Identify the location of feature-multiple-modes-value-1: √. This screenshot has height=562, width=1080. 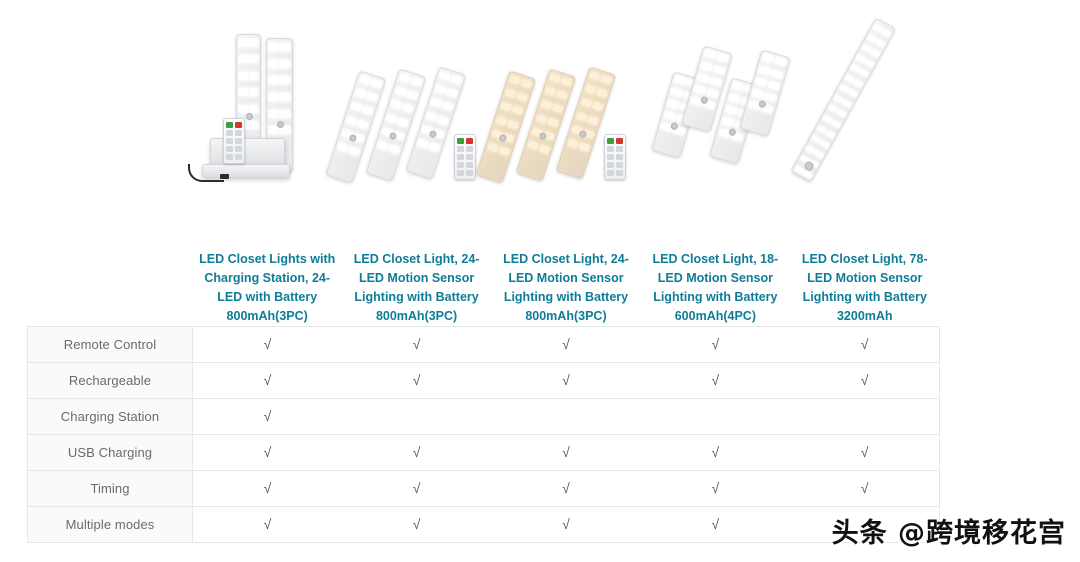
(267, 524).